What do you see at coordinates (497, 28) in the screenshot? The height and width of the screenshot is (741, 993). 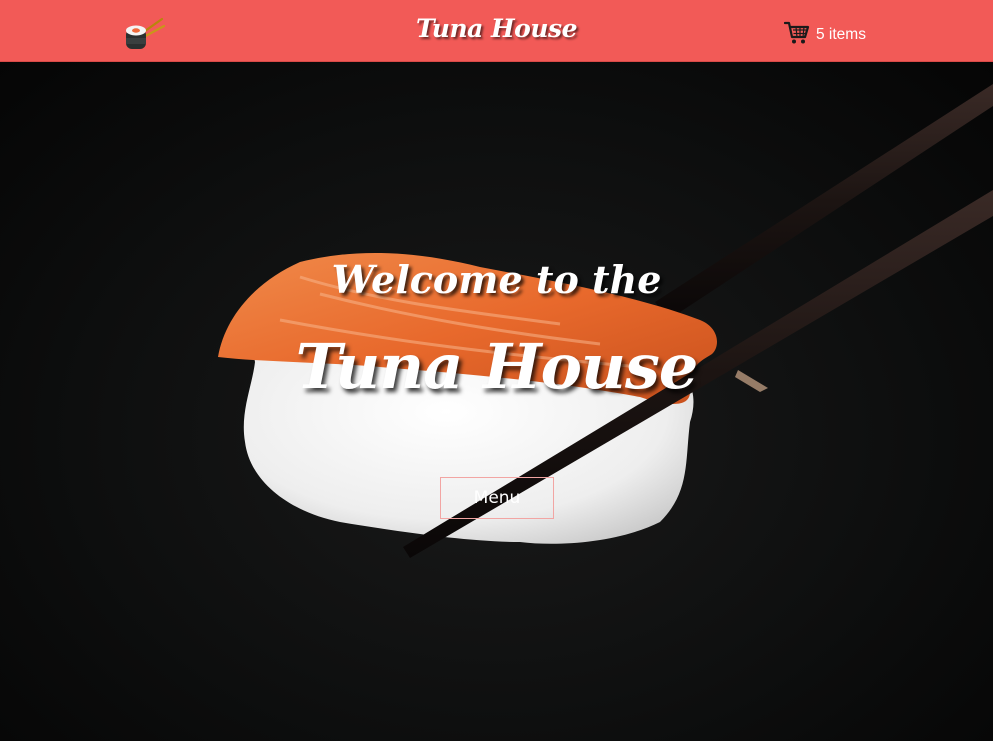 I see `brand-title-text: Tuna House` at bounding box center [497, 28].